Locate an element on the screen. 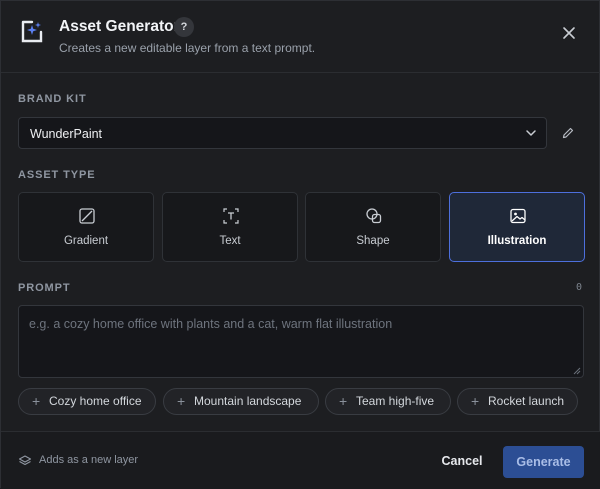 Image resolution: width=600 pixels, height=489 pixels. suggestion-chip-label: Rocket launch is located at coordinates (526, 401).